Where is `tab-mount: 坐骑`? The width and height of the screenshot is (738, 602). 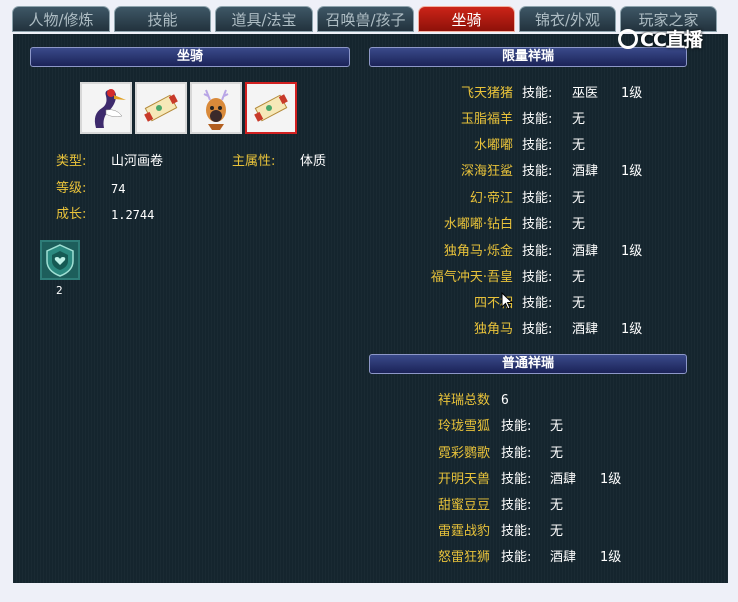 tab-mount: 坐骑 is located at coordinates (466, 19).